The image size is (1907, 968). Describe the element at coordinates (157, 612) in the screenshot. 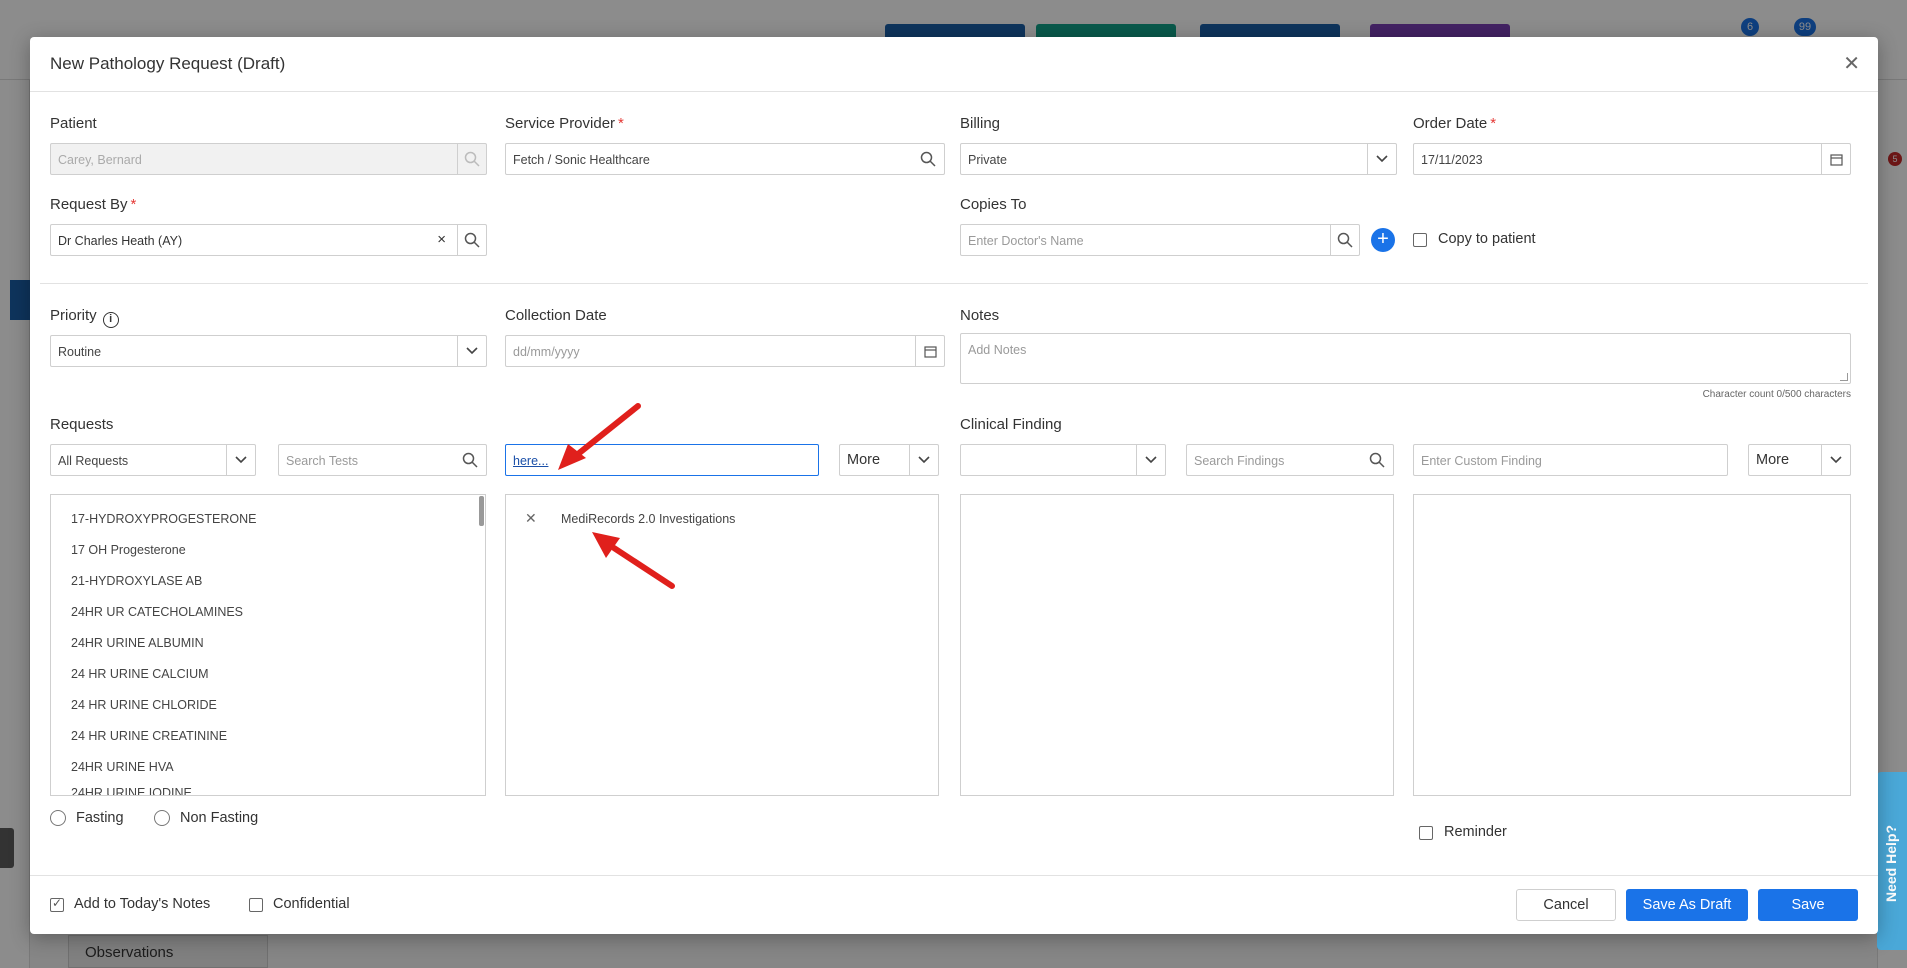

I see `list-item: 24HR UR CATECHOLAMINES` at that location.